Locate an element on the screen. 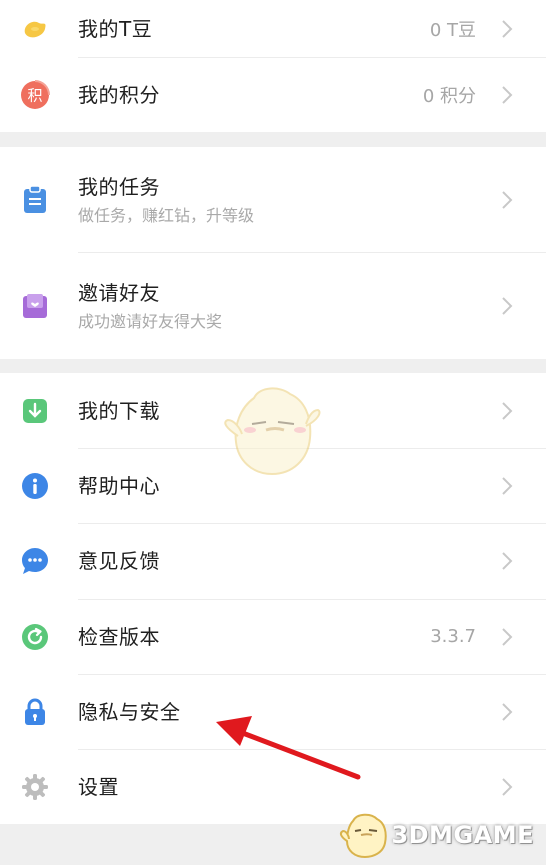  my-points-label: 我的积分 is located at coordinates (119, 94).